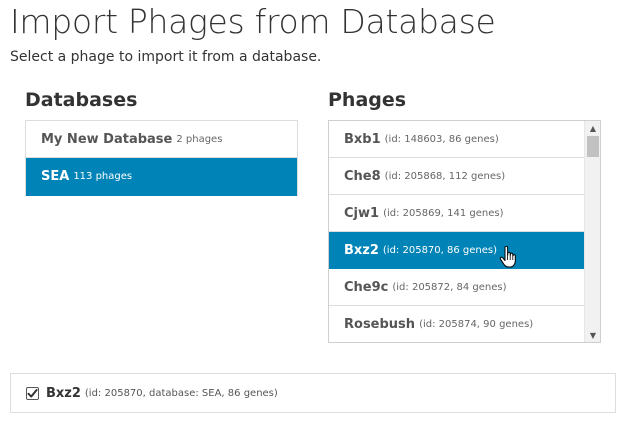 The height and width of the screenshot is (430, 627). Describe the element at coordinates (443, 213) in the screenshot. I see `phage-item-meta: (id: 205869, 141 genes)` at that location.